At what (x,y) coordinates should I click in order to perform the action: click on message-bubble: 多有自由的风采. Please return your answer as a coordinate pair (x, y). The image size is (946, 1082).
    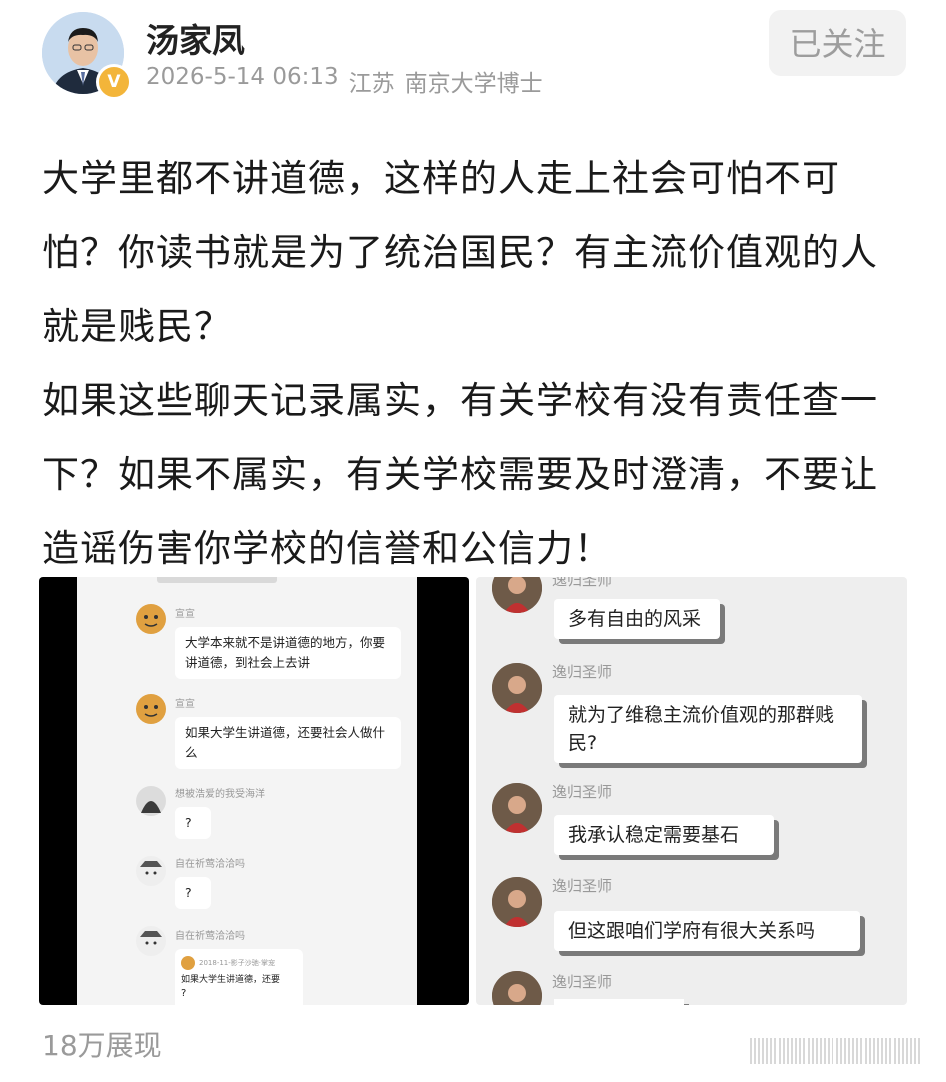
    Looking at the image, I should click on (637, 619).